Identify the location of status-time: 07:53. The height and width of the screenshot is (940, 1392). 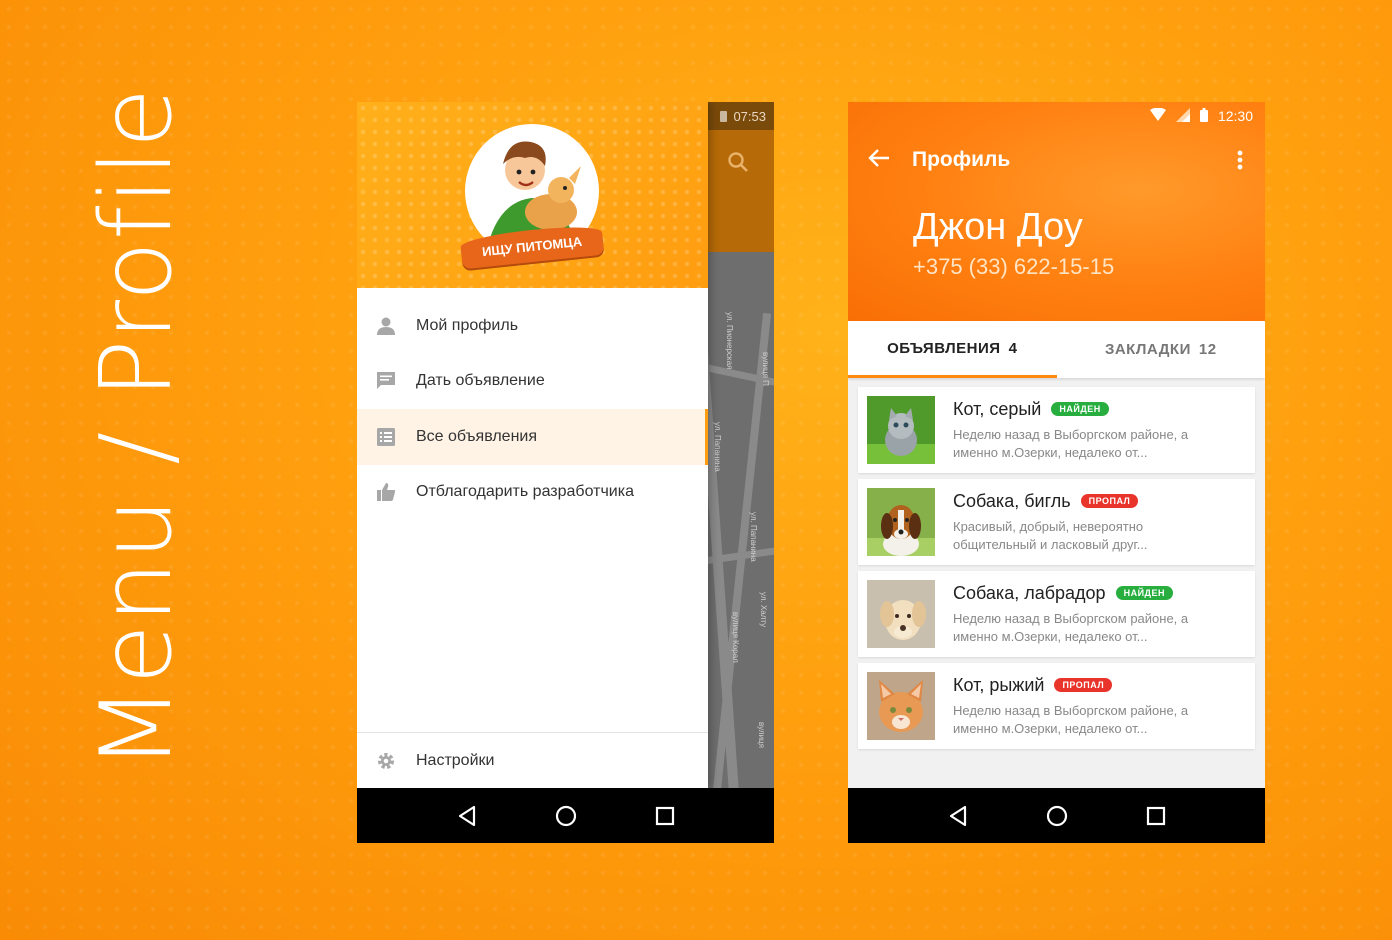
(749, 116).